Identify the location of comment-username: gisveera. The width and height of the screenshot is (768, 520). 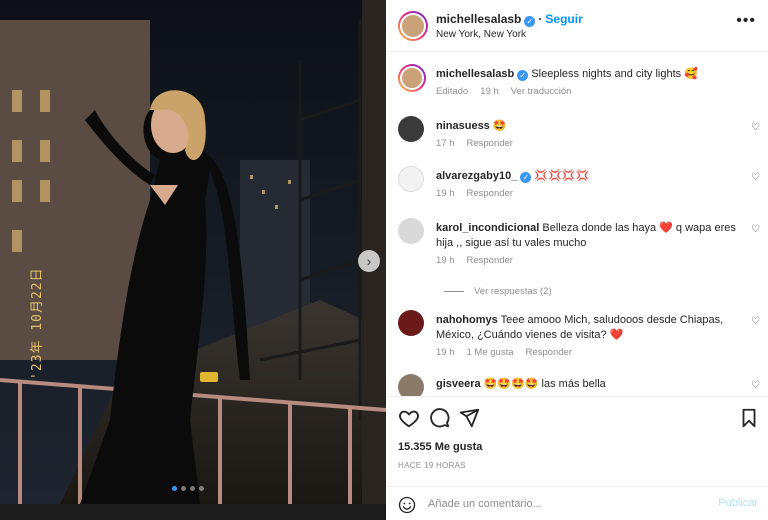
(458, 384).